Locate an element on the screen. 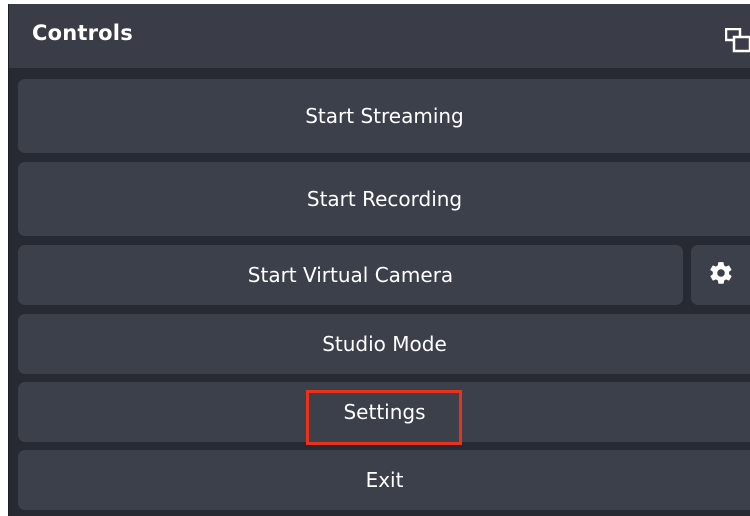  start-streaming-label: Start Streaming is located at coordinates (384, 116).